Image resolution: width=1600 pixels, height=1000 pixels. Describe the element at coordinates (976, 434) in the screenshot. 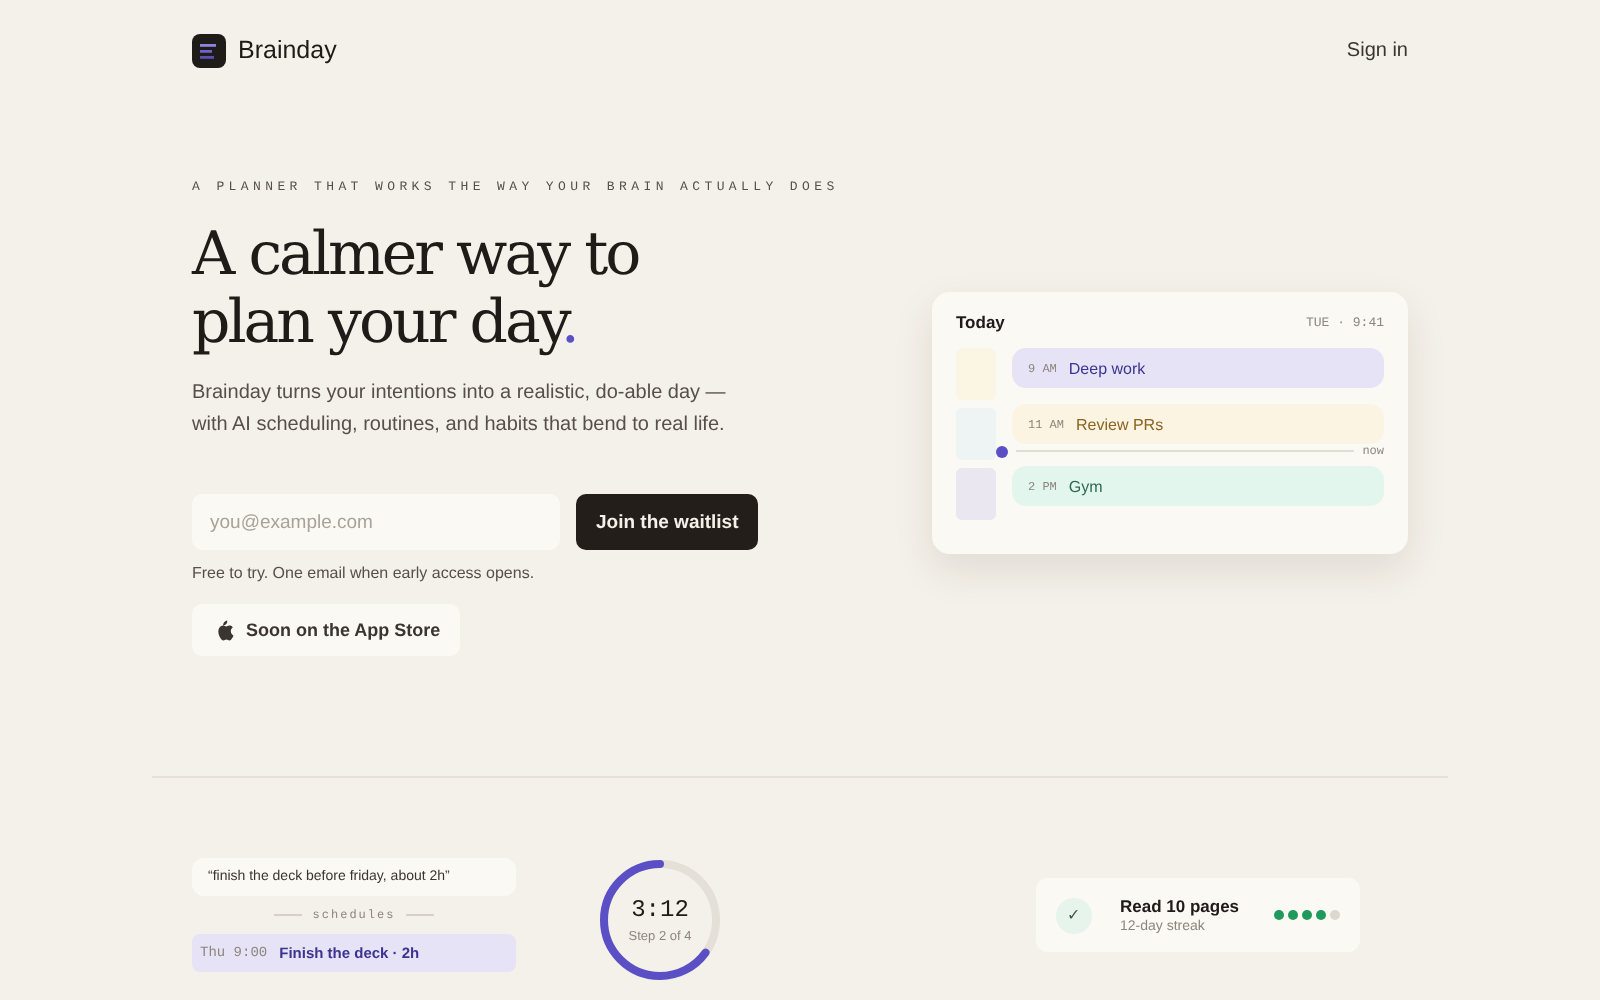

I see `hour-block` at that location.